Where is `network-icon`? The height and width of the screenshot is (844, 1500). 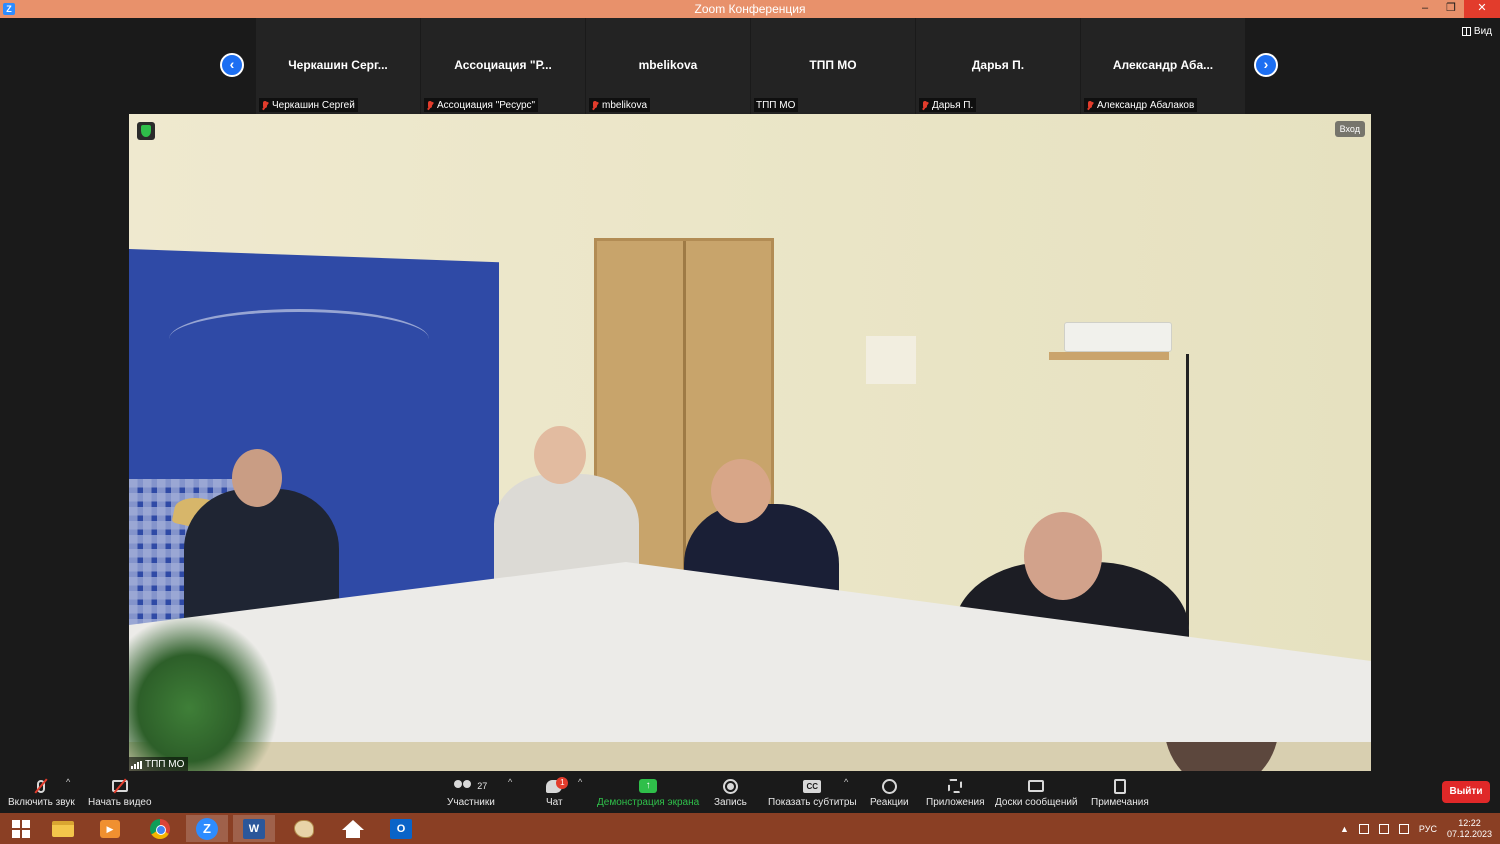 network-icon is located at coordinates (1403, 828).